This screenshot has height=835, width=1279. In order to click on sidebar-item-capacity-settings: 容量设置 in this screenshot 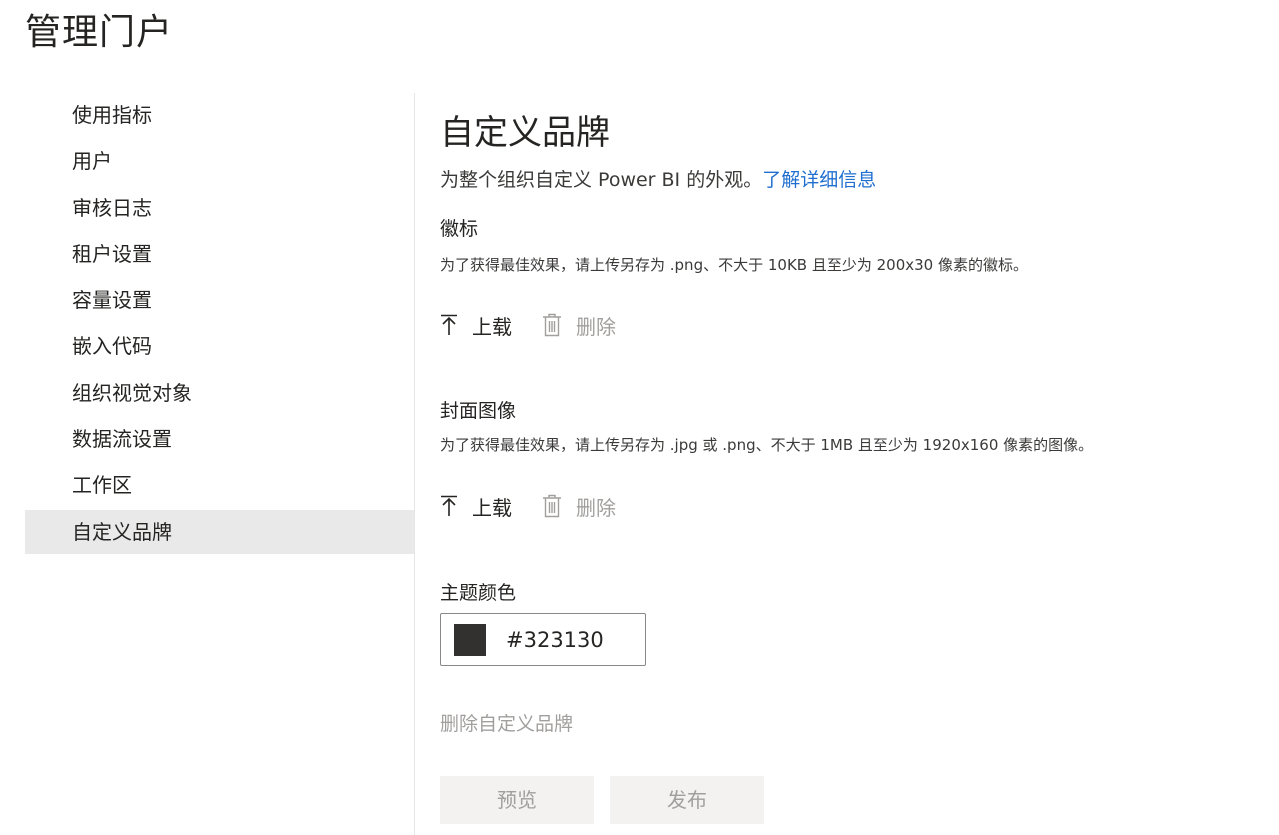, I will do `click(220, 300)`.